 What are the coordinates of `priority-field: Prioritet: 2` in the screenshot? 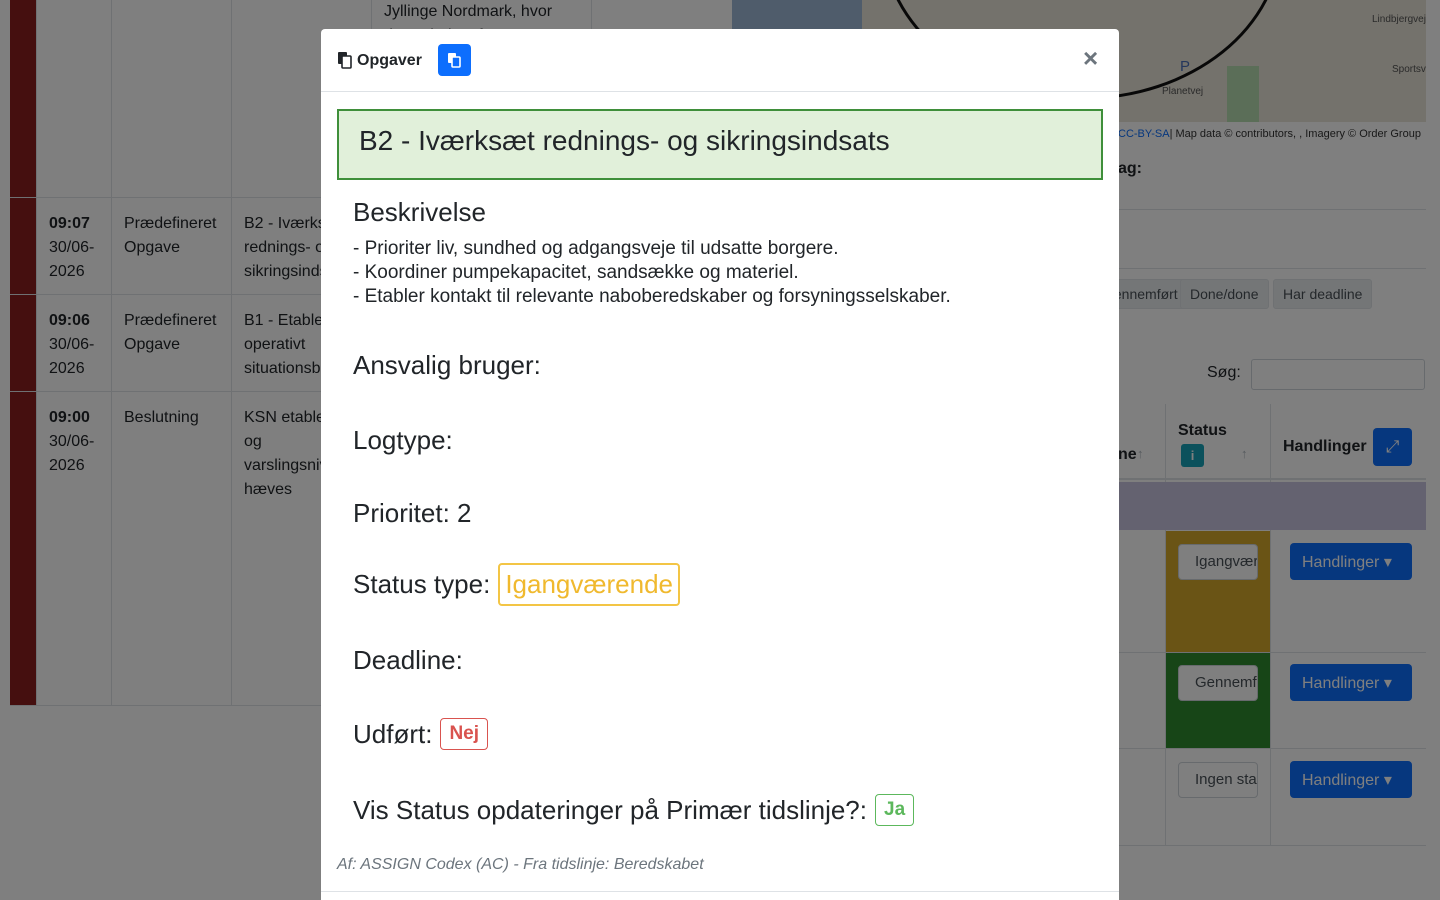 It's located at (412, 513).